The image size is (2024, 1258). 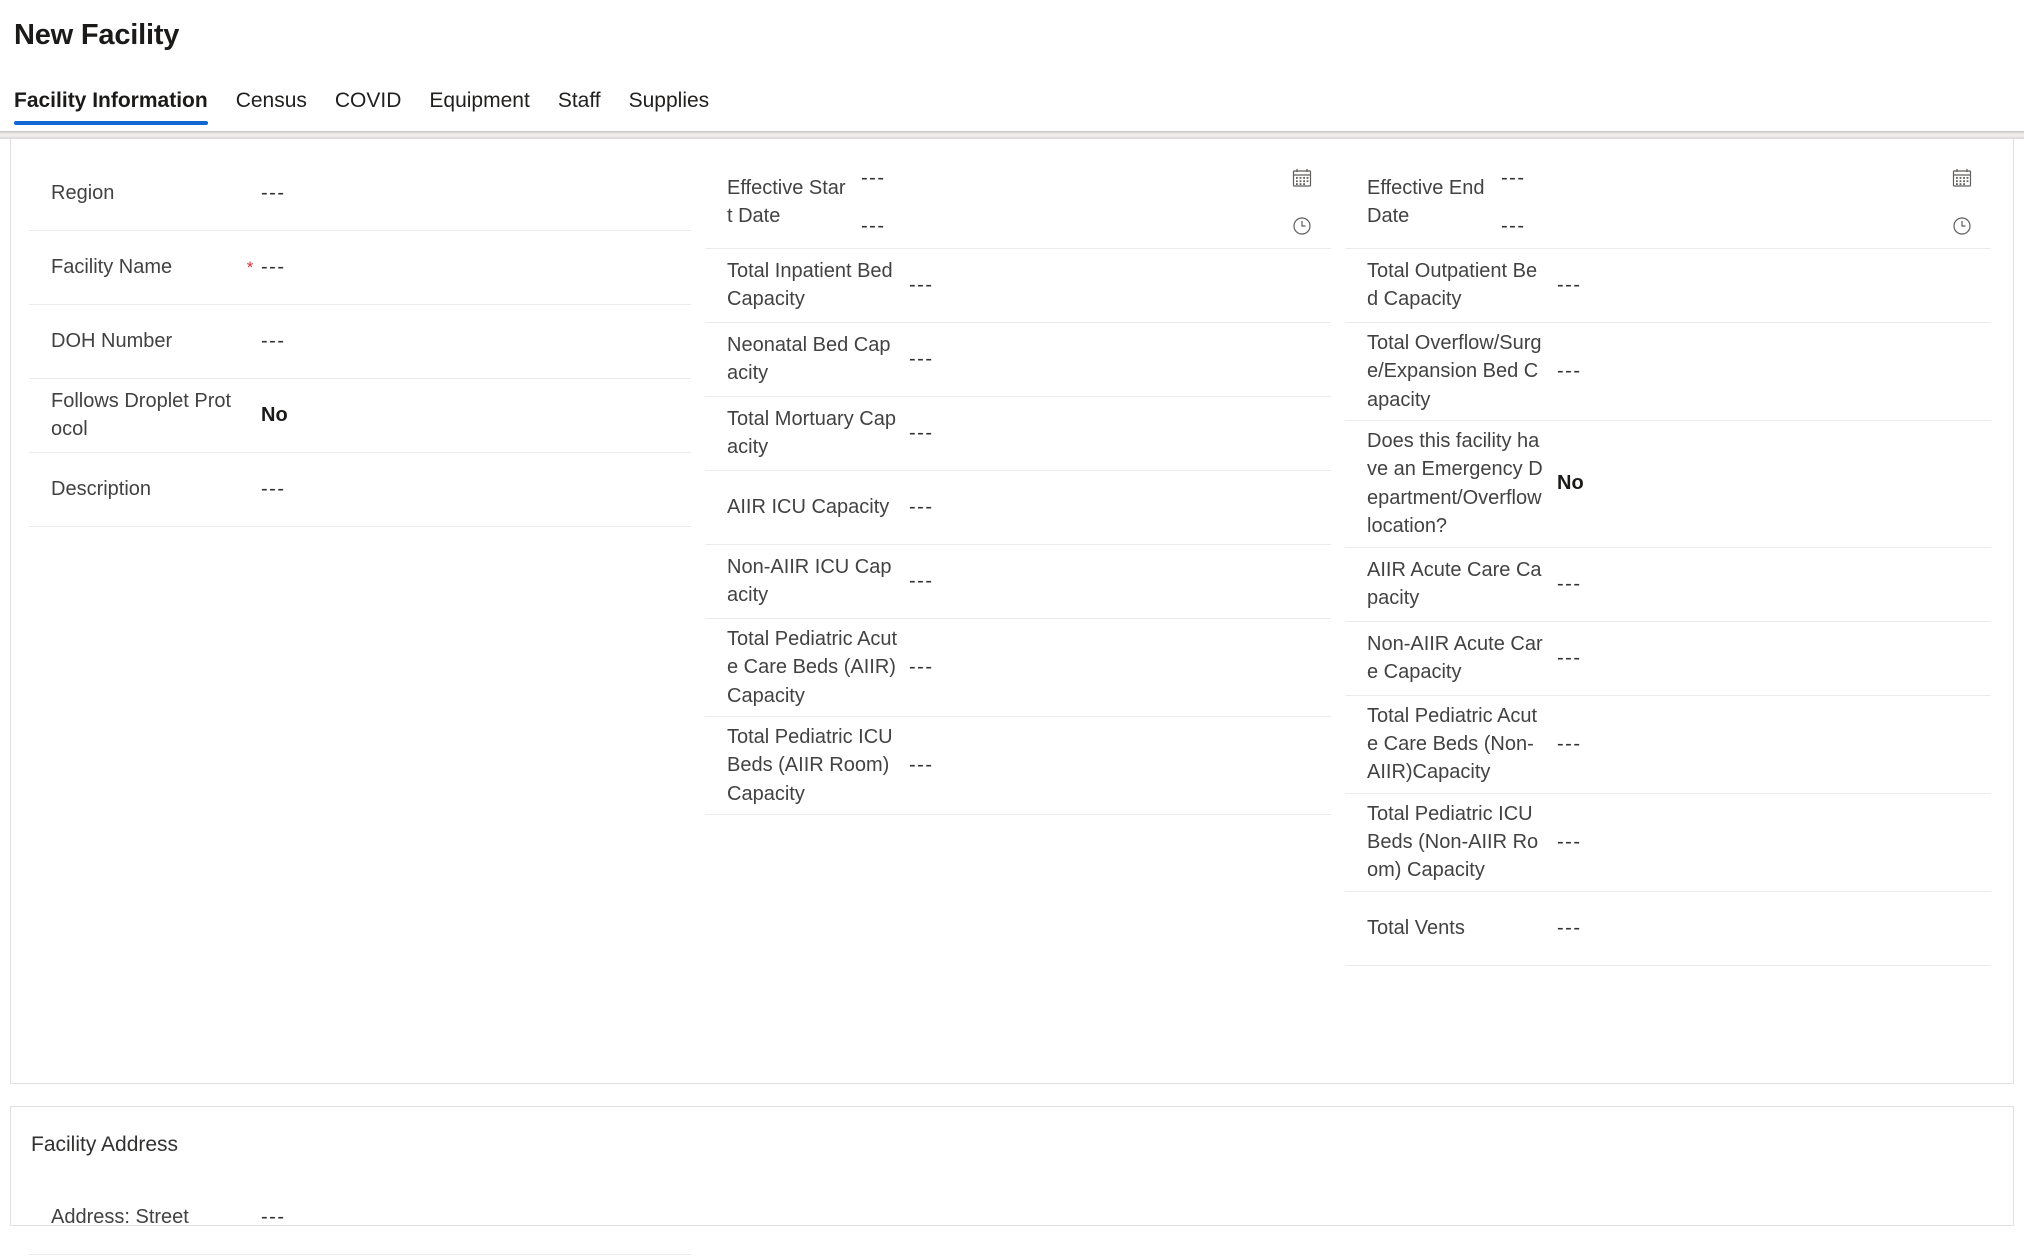 What do you see at coordinates (360, 194) in the screenshot?
I see `field-row-region: Region ---` at bounding box center [360, 194].